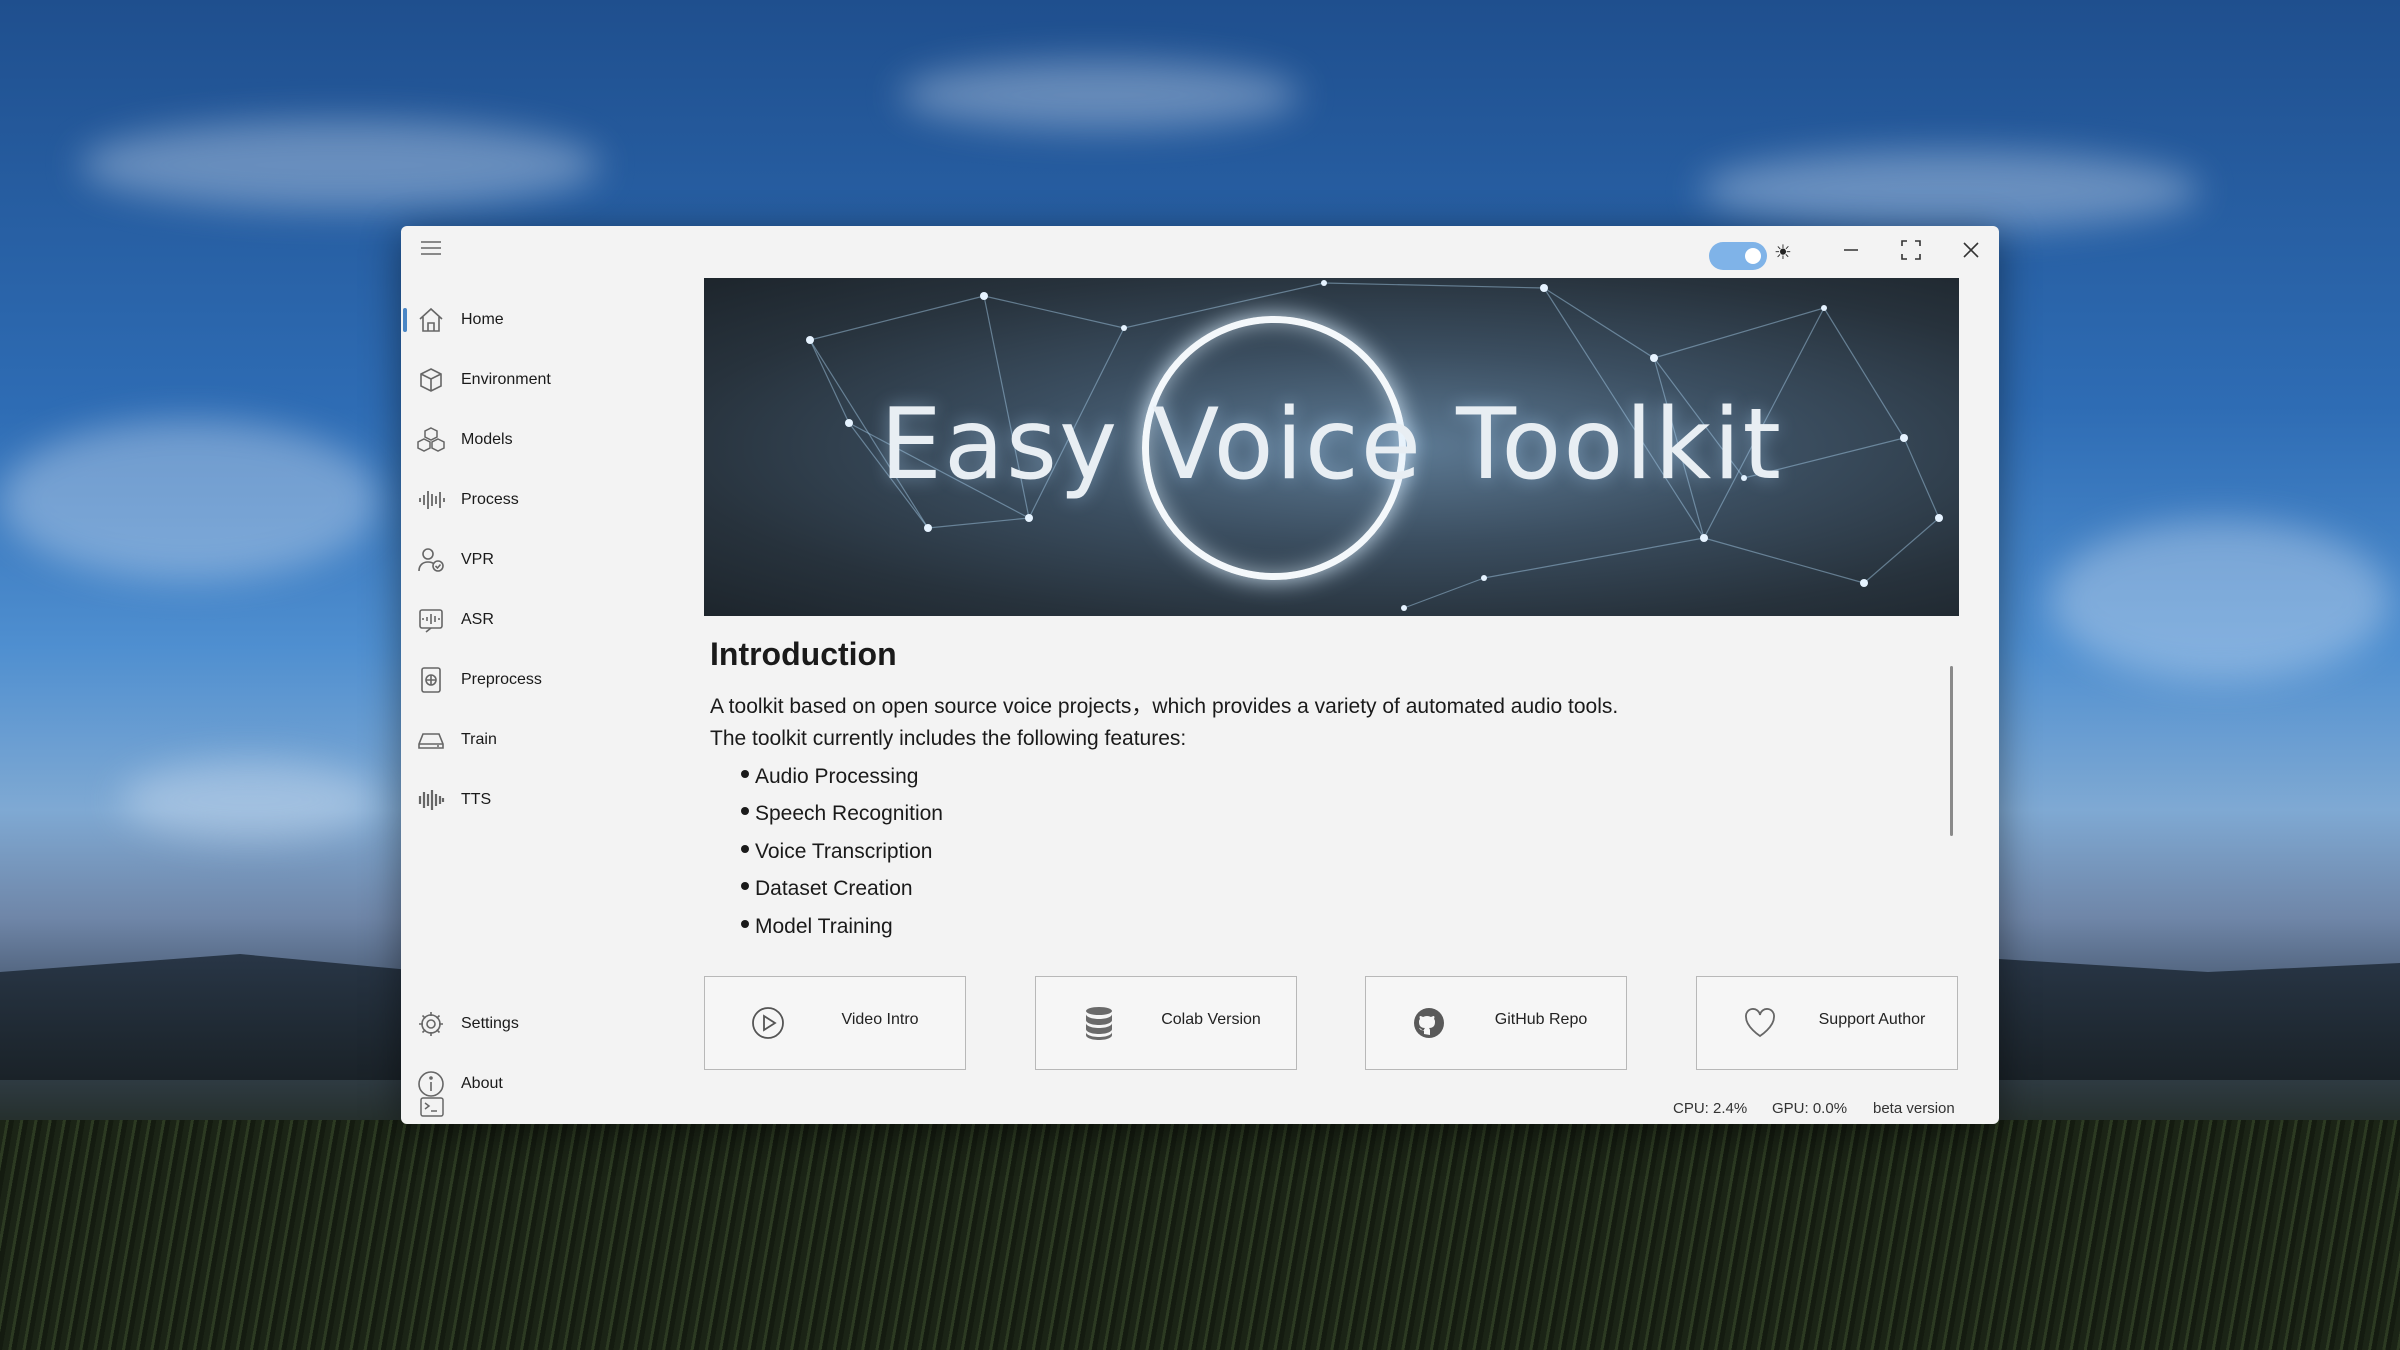 The height and width of the screenshot is (1350, 2400). Describe the element at coordinates (1200, 248) in the screenshot. I see `title-bar: ☀` at that location.